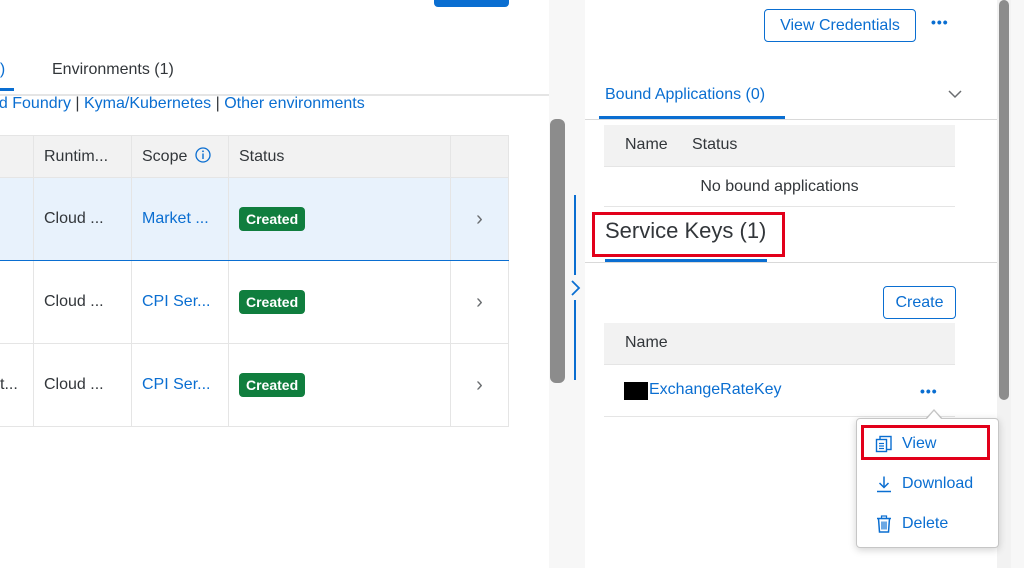 The width and height of the screenshot is (1024, 568). I want to click on menu-item-delete: Delete, so click(928, 524).